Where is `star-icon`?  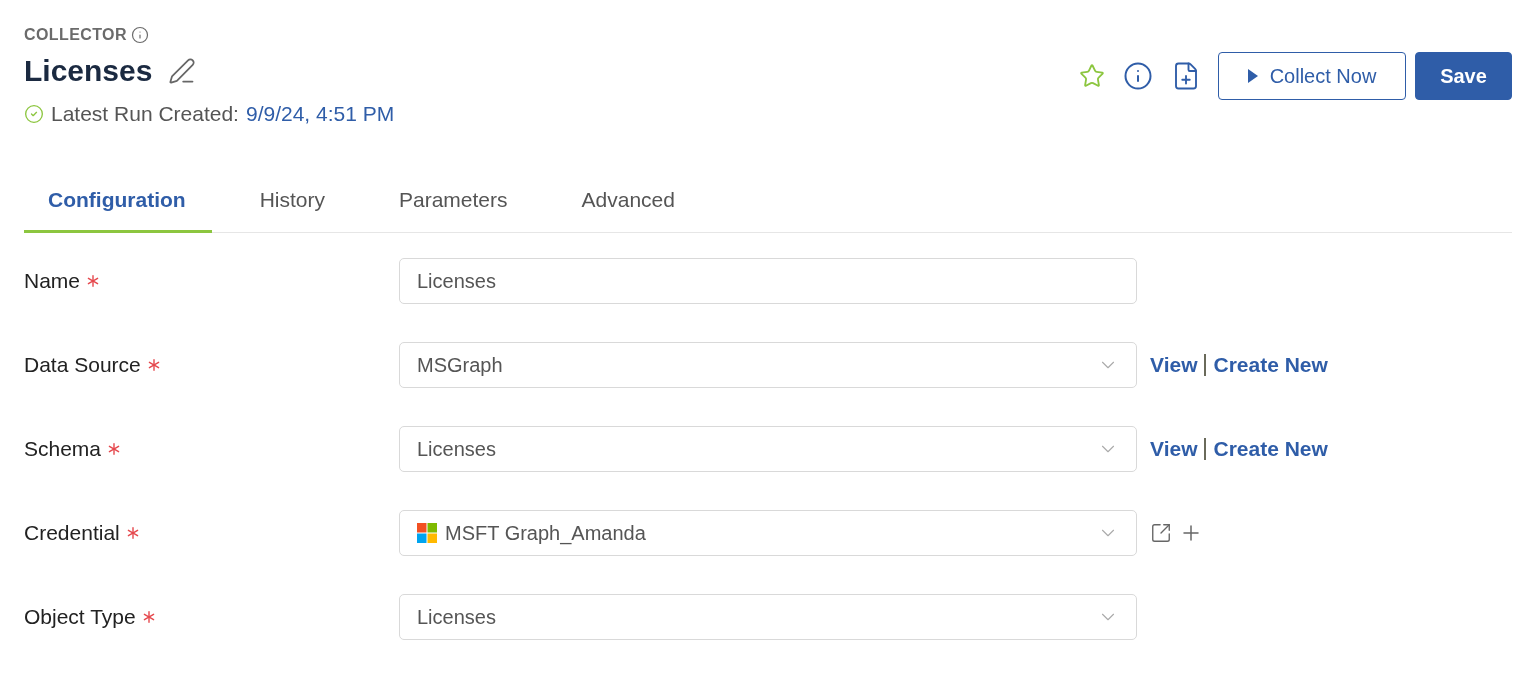
star-icon is located at coordinates (1092, 76).